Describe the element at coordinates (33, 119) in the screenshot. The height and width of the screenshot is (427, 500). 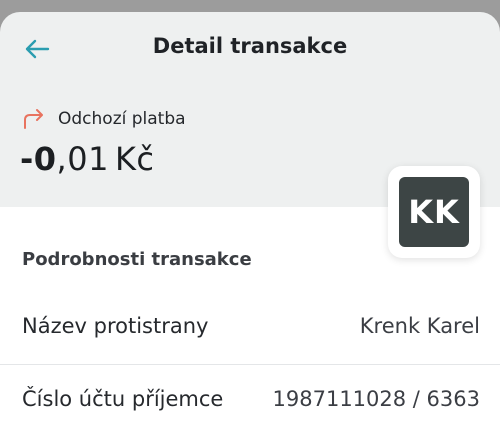
I see `outgoing-arrow-icon` at that location.